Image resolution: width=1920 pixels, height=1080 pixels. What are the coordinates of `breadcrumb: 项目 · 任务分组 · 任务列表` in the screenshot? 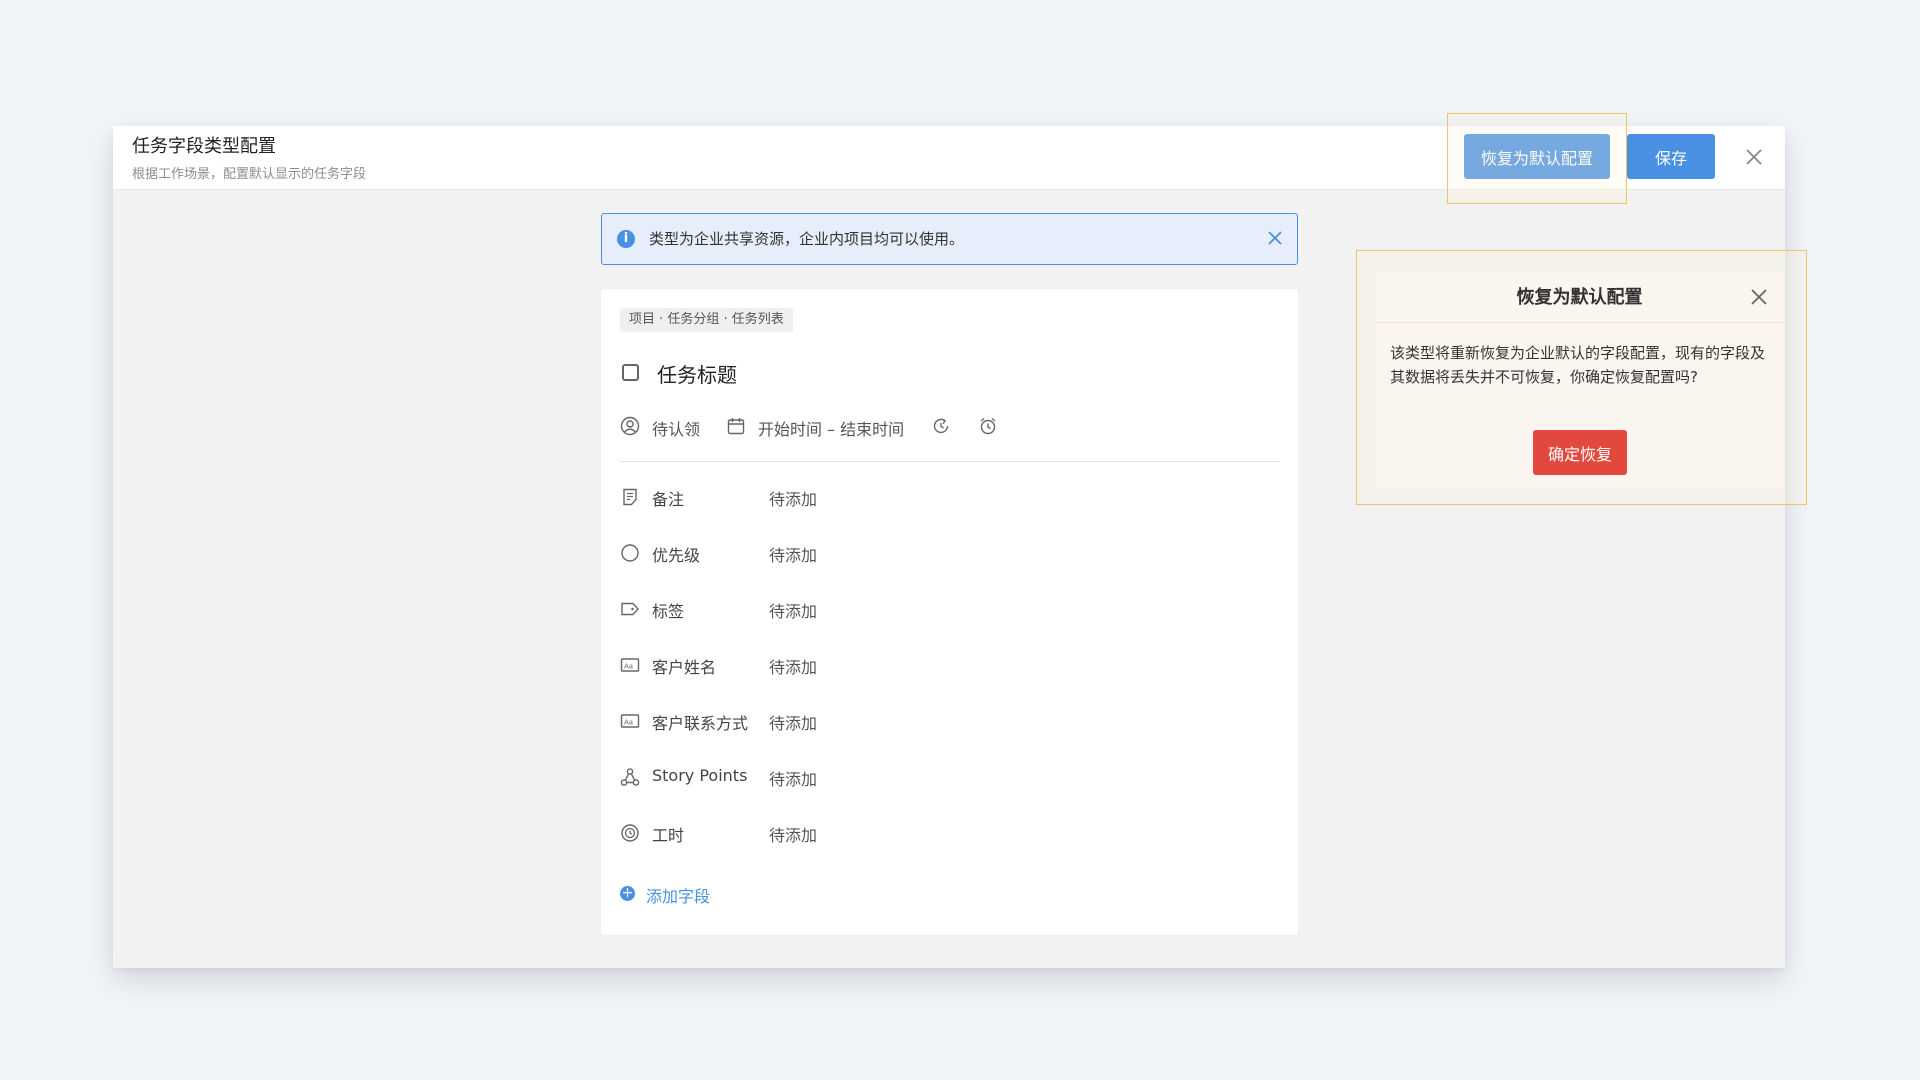 It's located at (706, 320).